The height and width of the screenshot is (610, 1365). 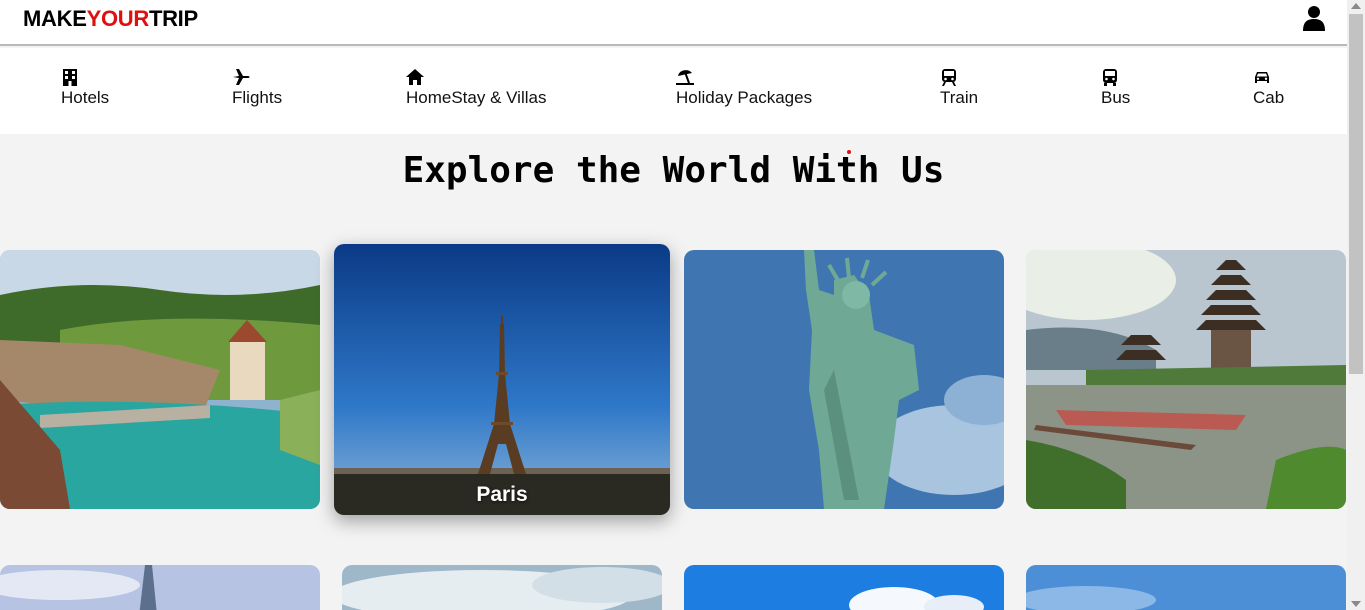 I want to click on bus-icon, so click(x=1110, y=77).